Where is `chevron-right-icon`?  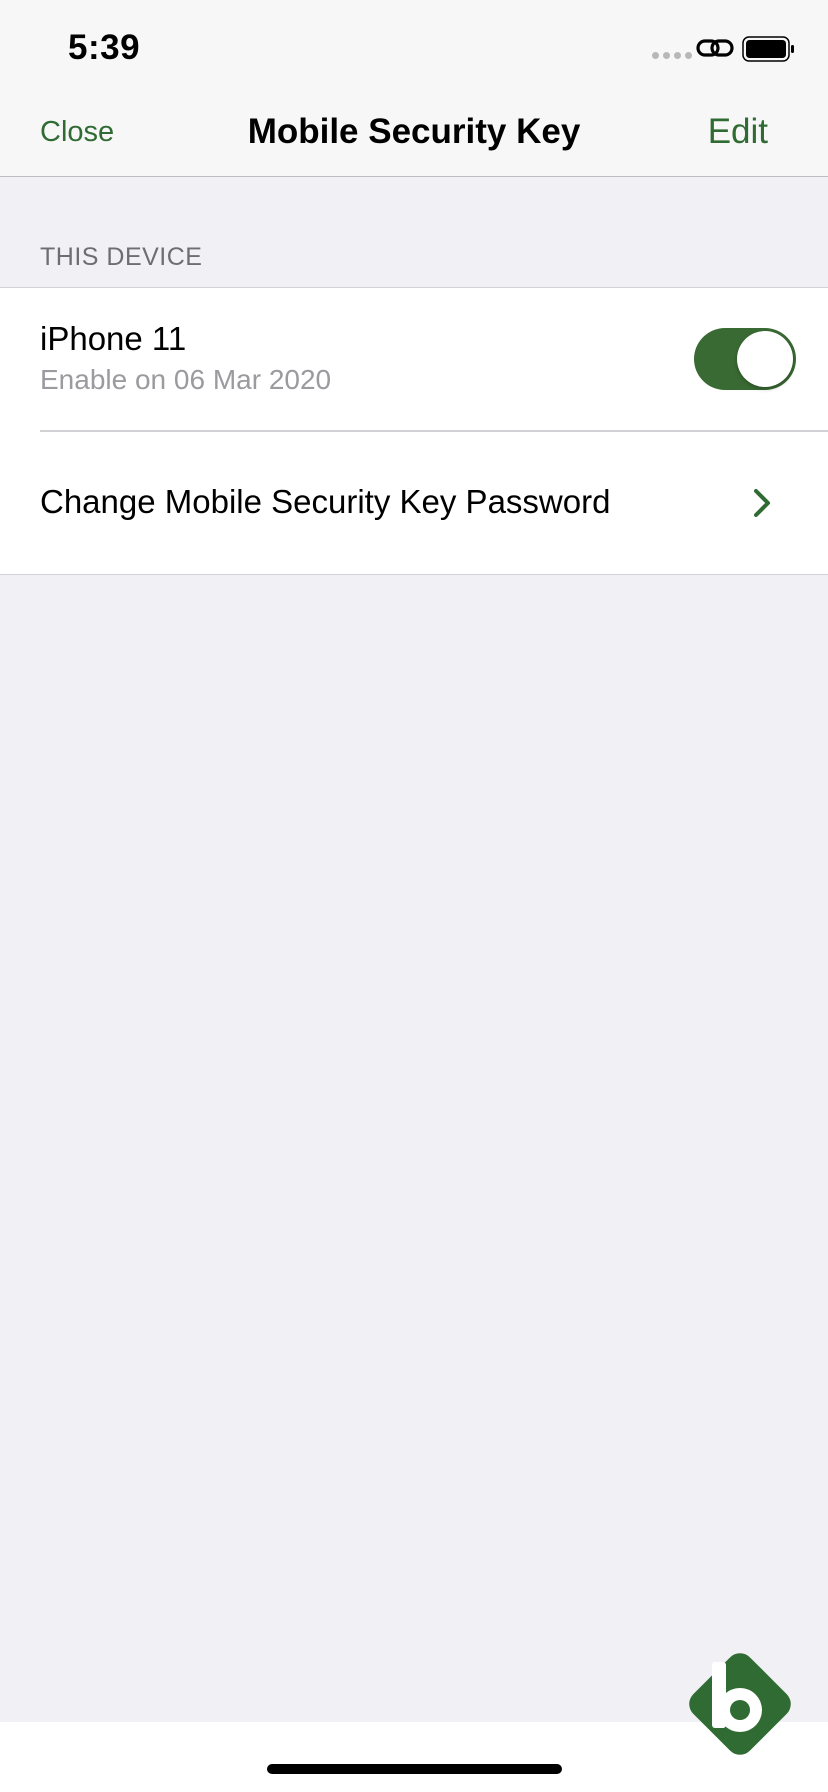
chevron-right-icon is located at coordinates (762, 503).